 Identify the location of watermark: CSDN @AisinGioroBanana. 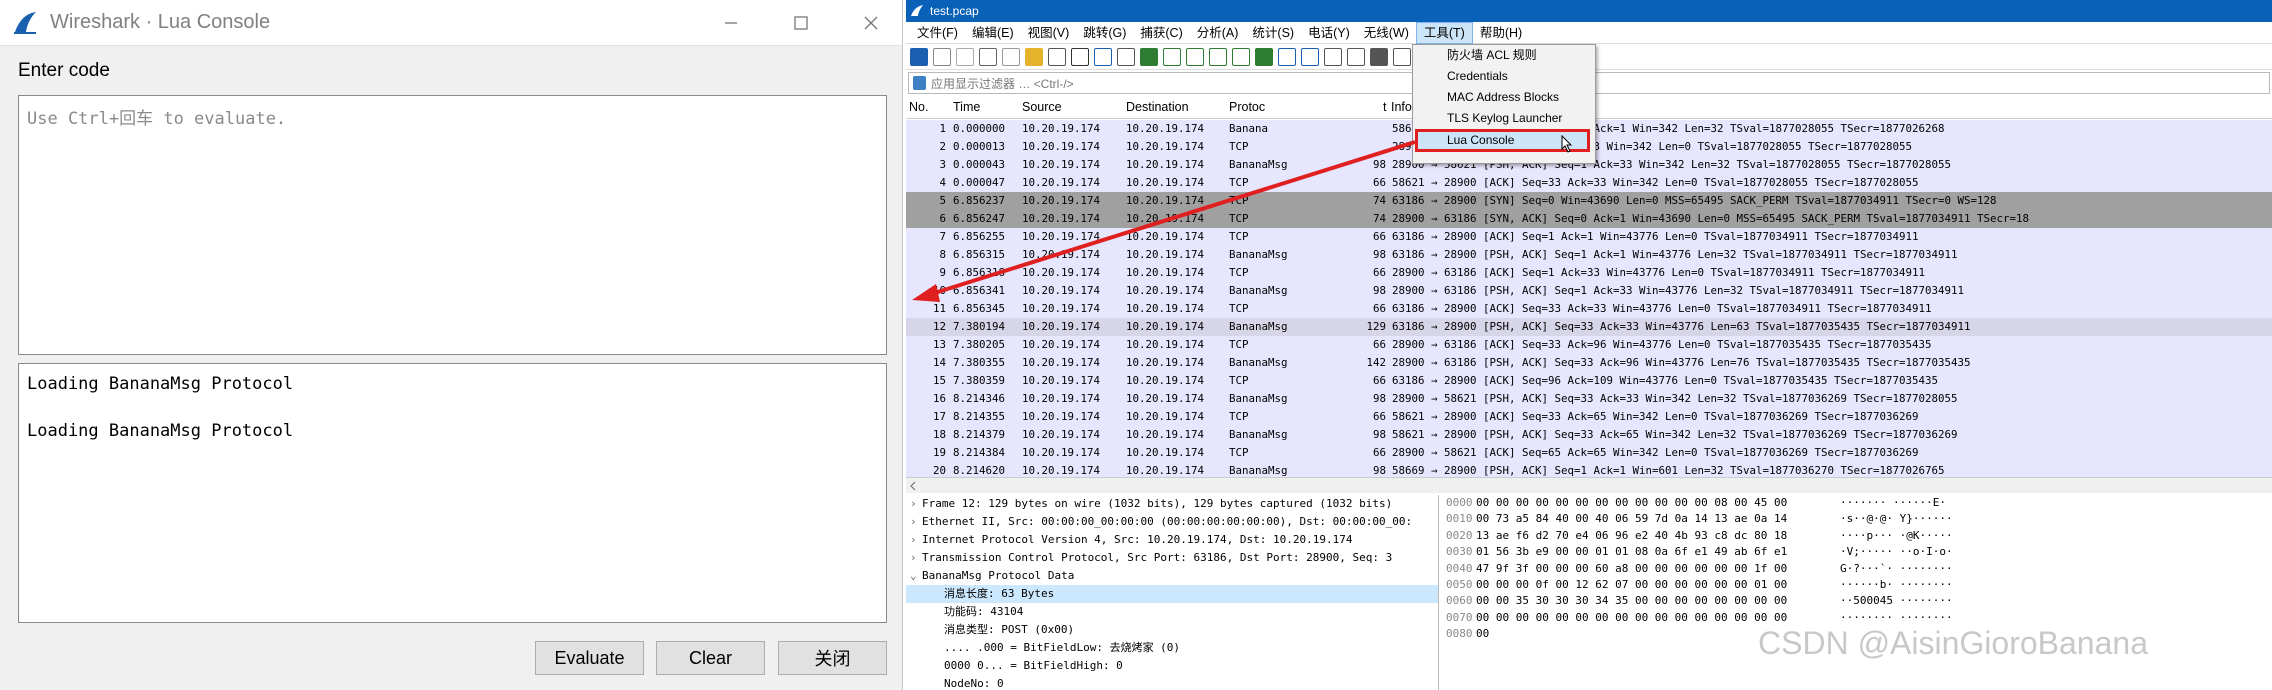
(1953, 643).